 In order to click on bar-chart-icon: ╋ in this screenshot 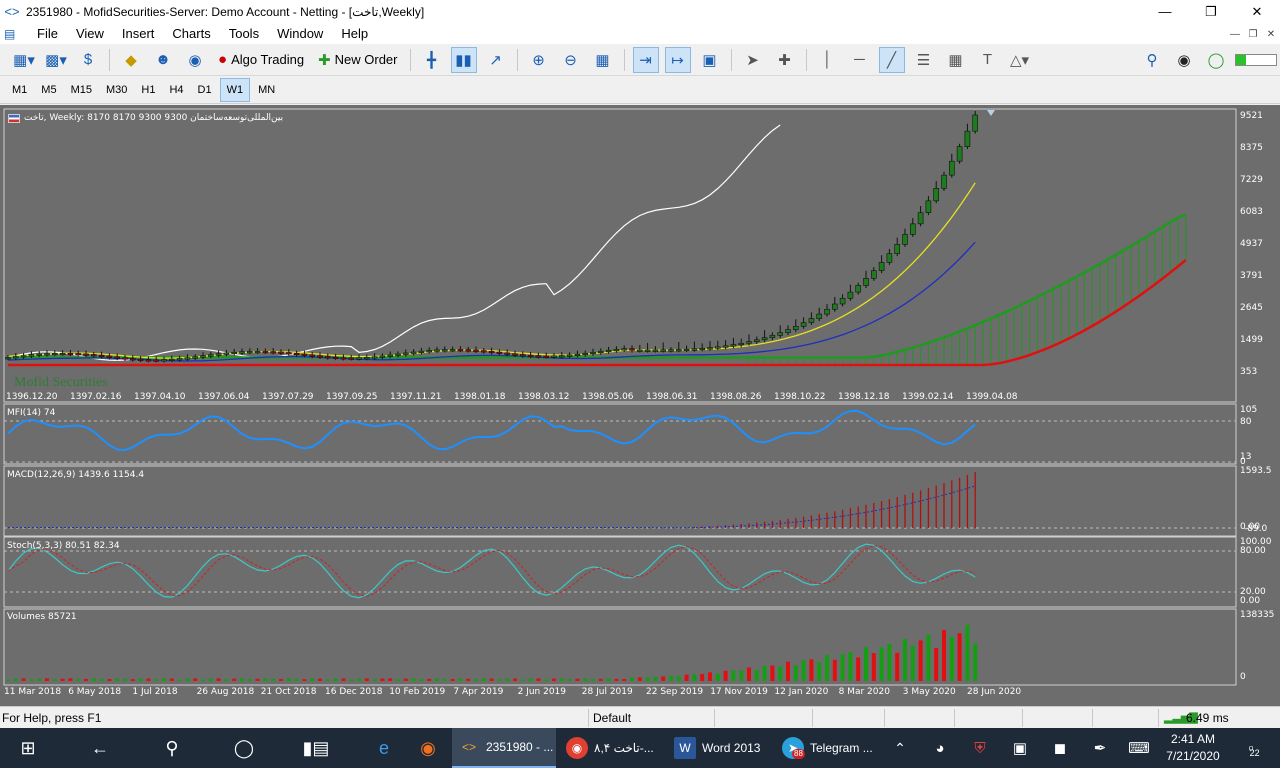, I will do `click(432, 60)`.